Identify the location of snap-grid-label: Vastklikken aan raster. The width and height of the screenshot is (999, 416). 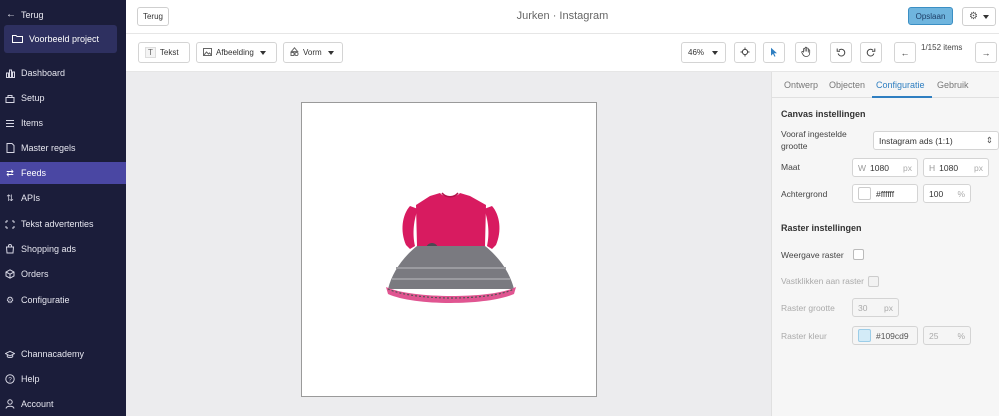
(822, 281).